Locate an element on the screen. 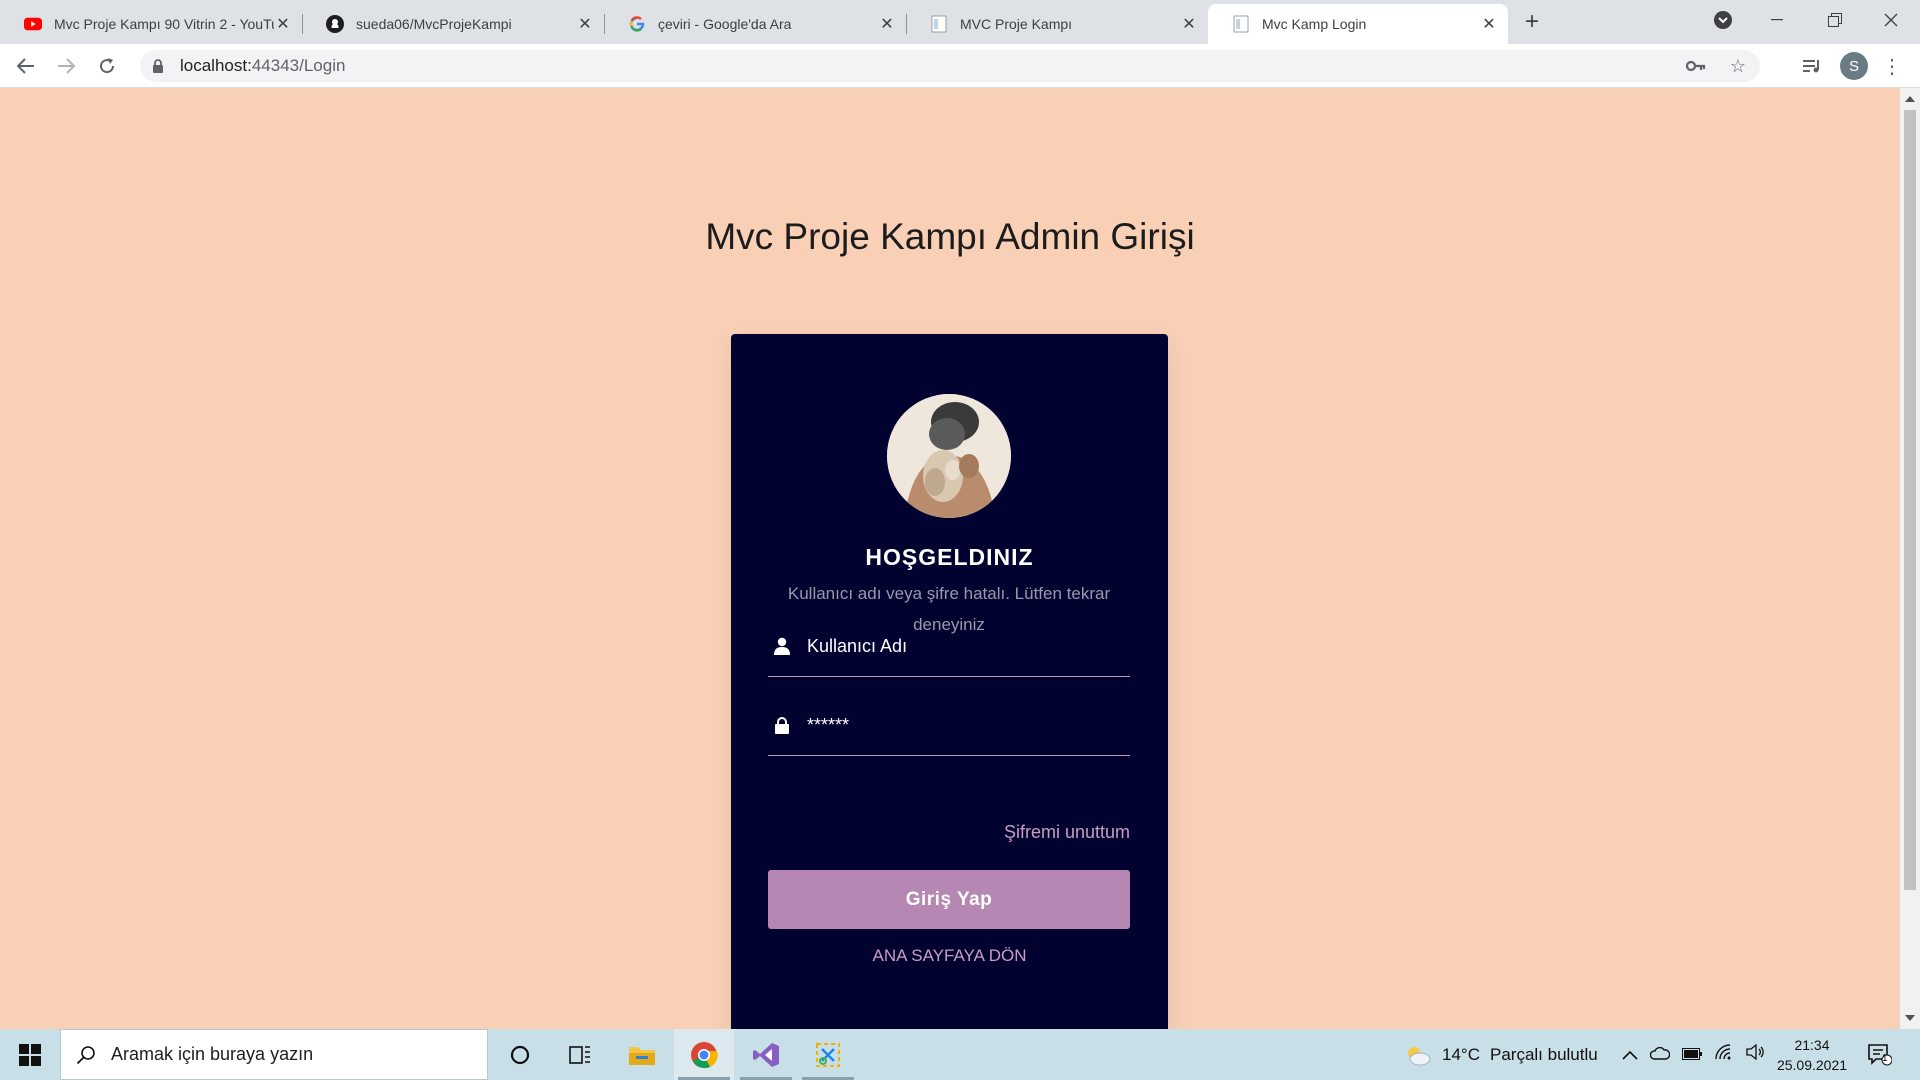 This screenshot has height=1080, width=1920. username-value: Kullanıcı Adı is located at coordinates (857, 645).